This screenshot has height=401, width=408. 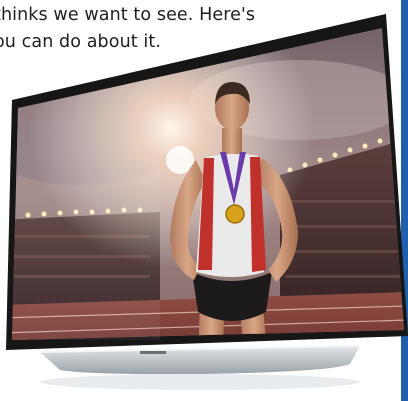 I want to click on medal-icon, so click(x=235, y=214).